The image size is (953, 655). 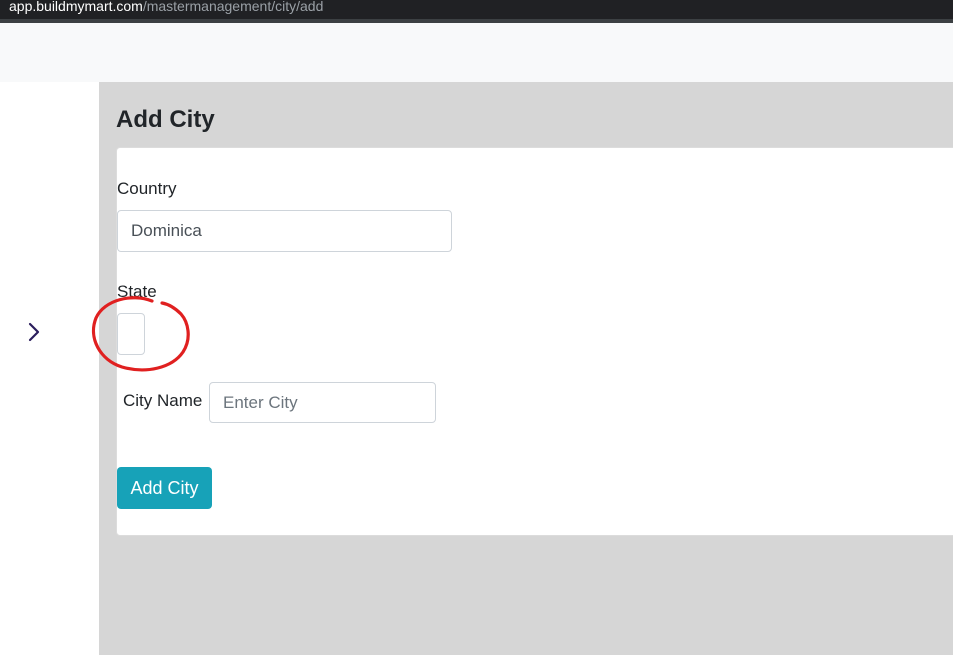 What do you see at coordinates (476, 52) in the screenshot?
I see `top-navbar` at bounding box center [476, 52].